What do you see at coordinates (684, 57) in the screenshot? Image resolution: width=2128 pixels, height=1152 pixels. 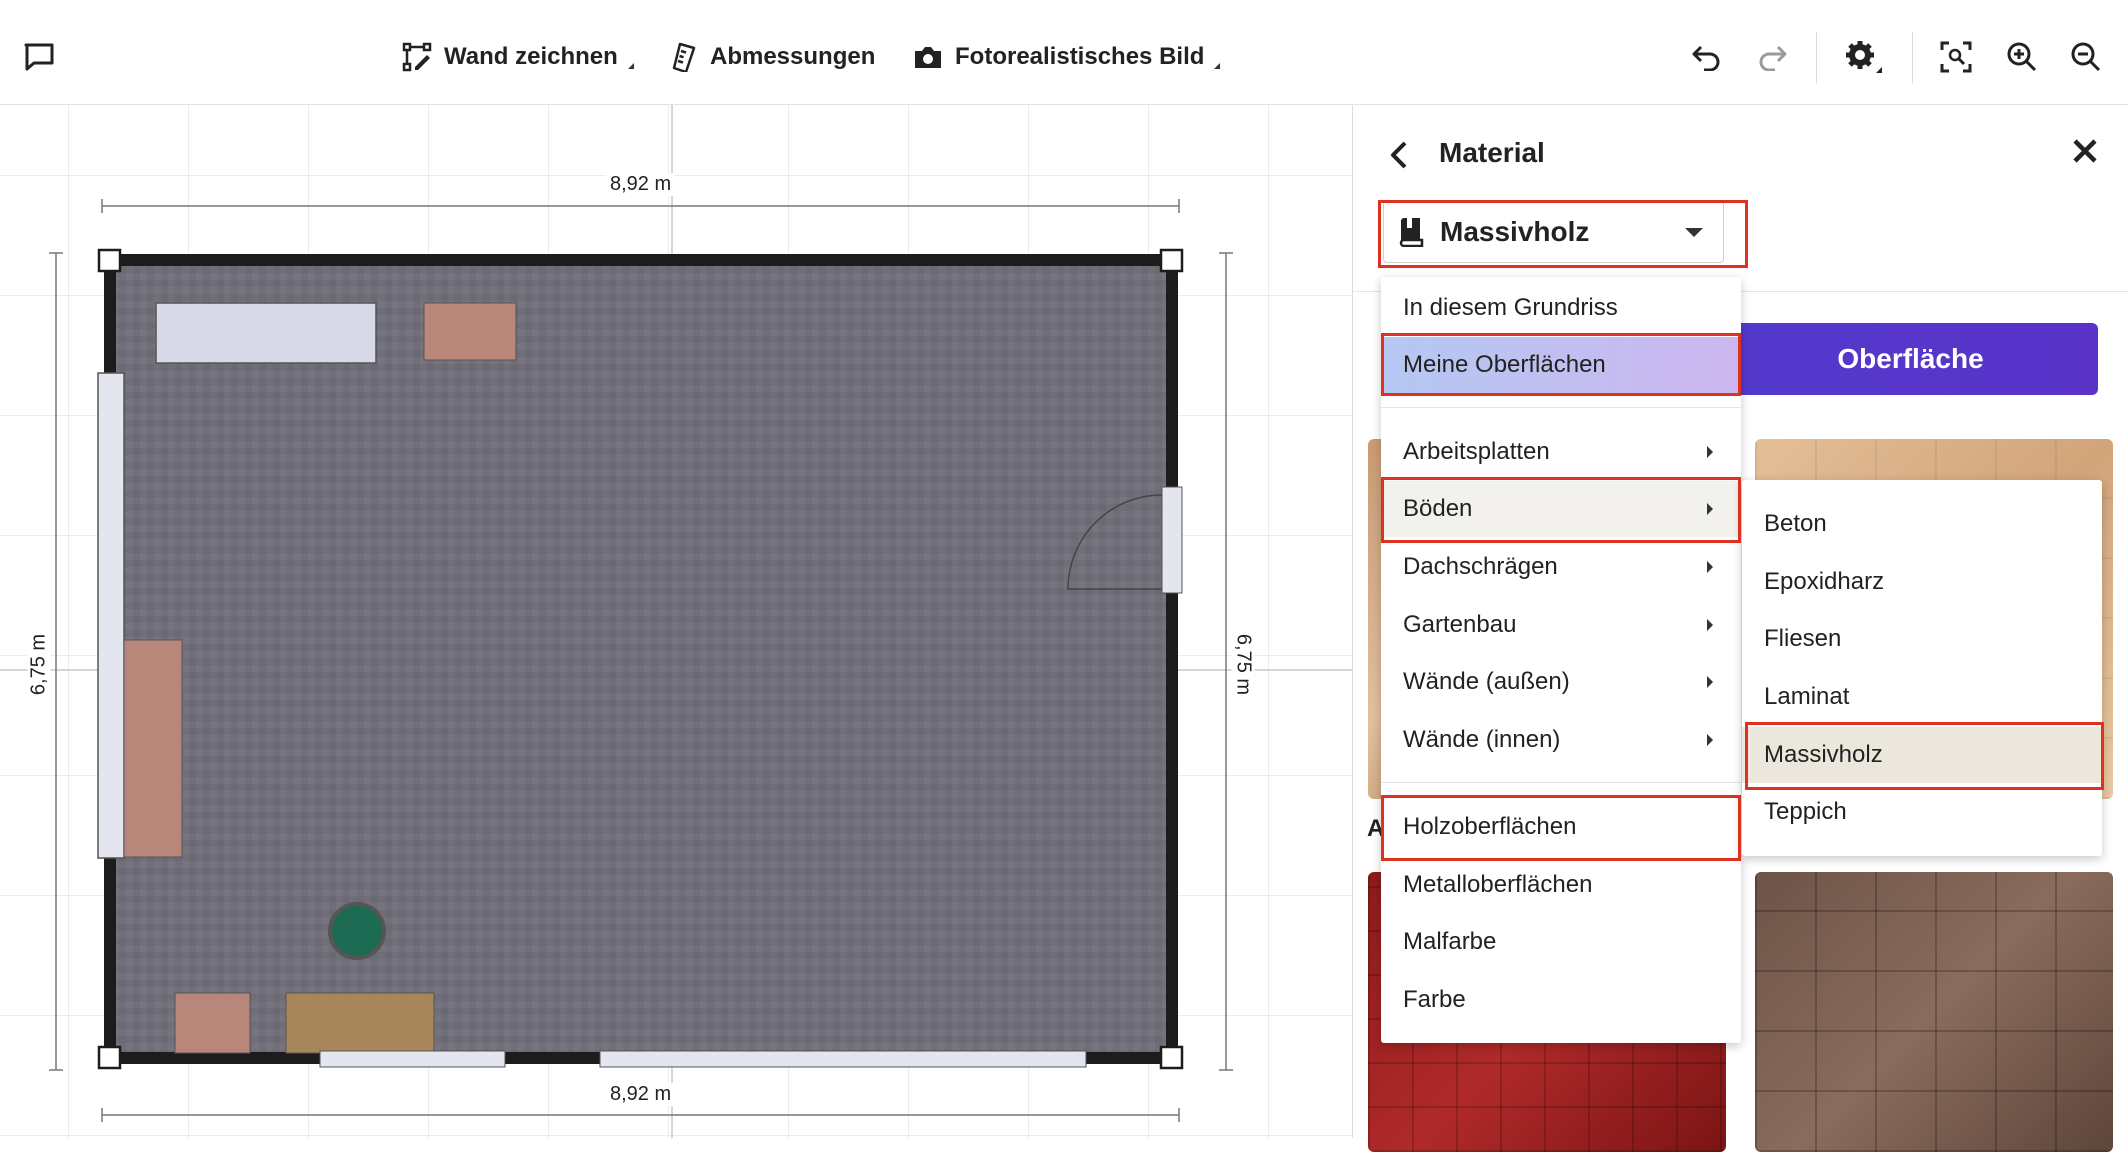 I see `ruler-icon` at bounding box center [684, 57].